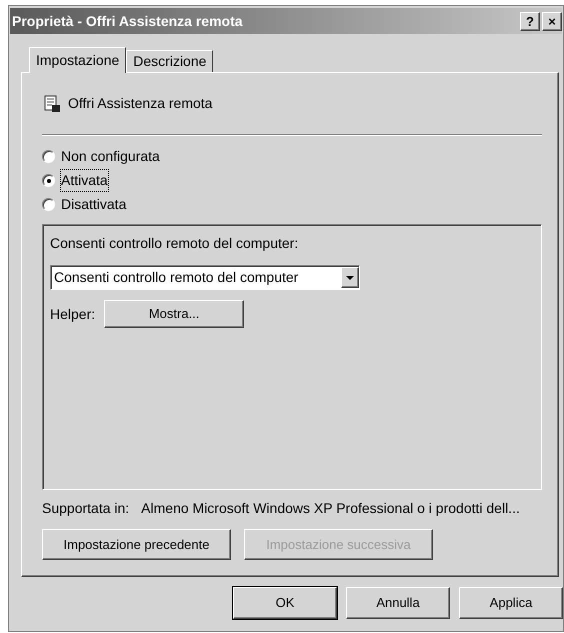 The width and height of the screenshot is (564, 633). Describe the element at coordinates (175, 243) in the screenshot. I see `group-label: Consenti controllo remoto del computer:` at that location.